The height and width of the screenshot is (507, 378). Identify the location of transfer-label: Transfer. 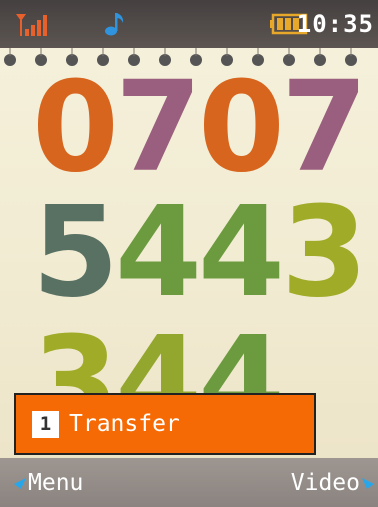
(124, 424).